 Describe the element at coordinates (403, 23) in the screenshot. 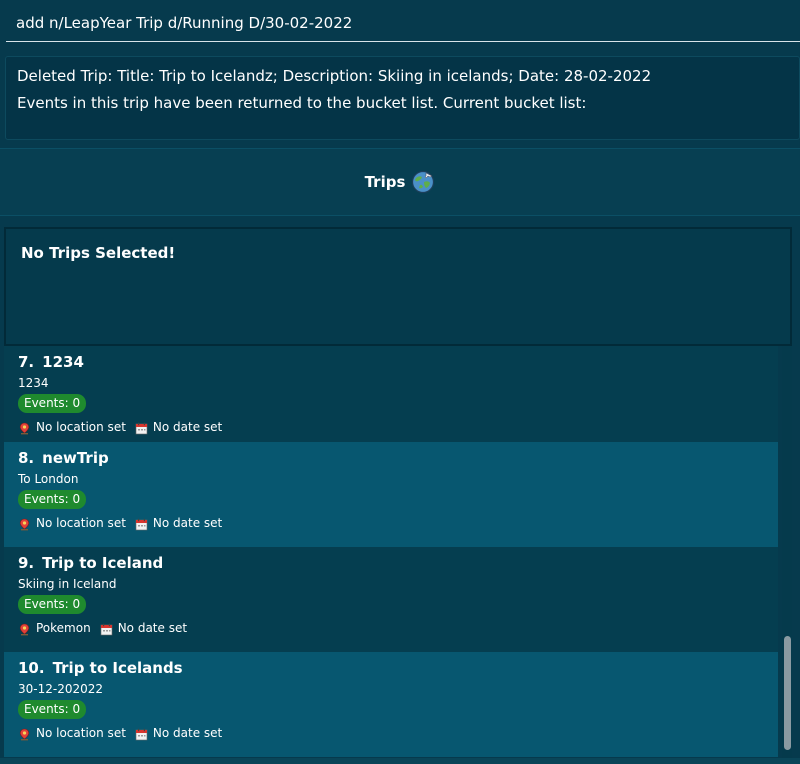

I see `command-input` at that location.